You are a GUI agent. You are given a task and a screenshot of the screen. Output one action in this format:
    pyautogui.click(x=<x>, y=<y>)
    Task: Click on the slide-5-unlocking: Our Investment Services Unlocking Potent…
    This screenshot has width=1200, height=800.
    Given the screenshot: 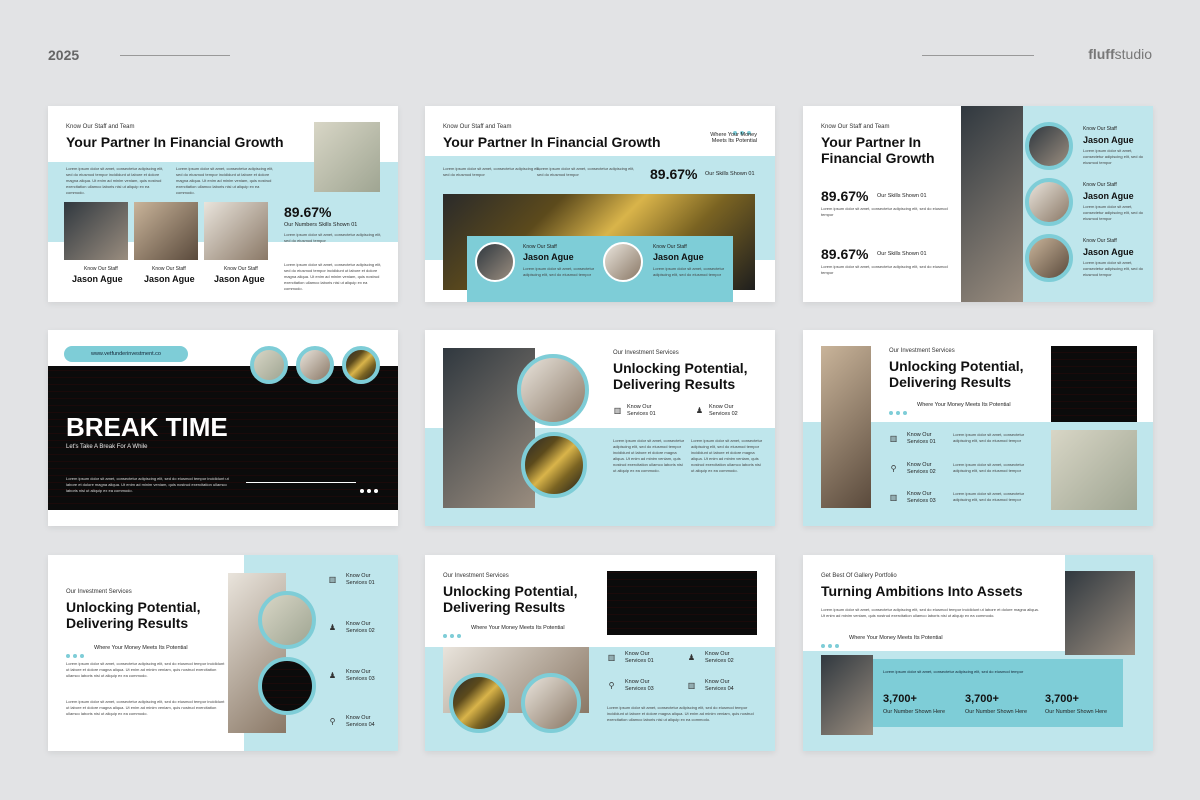 What is the action you would take?
    pyautogui.click(x=600, y=428)
    